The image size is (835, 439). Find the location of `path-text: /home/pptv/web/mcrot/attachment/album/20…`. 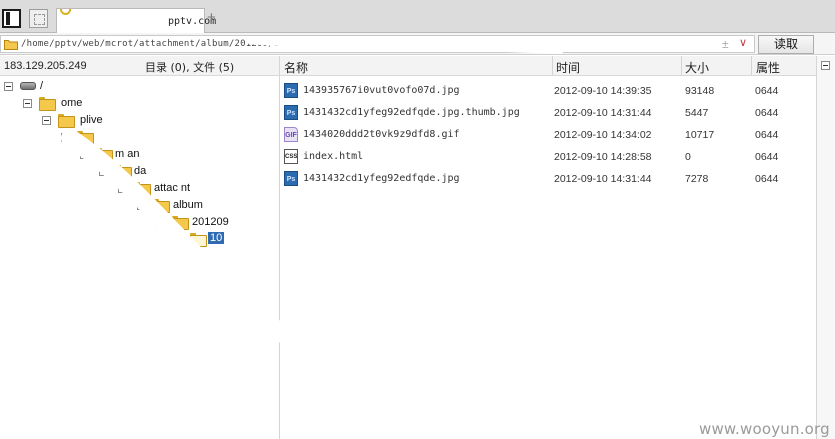

path-text: /home/pptv/web/mcrot/attachment/album/20… is located at coordinates (153, 44).